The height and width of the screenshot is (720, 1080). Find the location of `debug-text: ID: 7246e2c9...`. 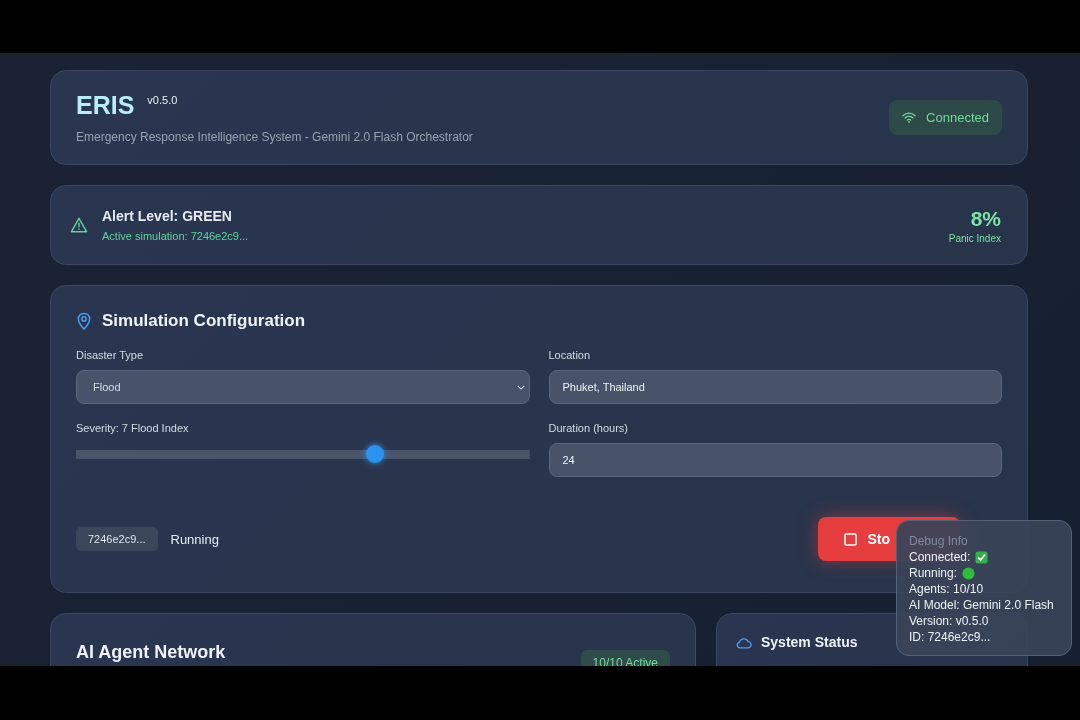

debug-text: ID: 7246e2c9... is located at coordinates (950, 637).